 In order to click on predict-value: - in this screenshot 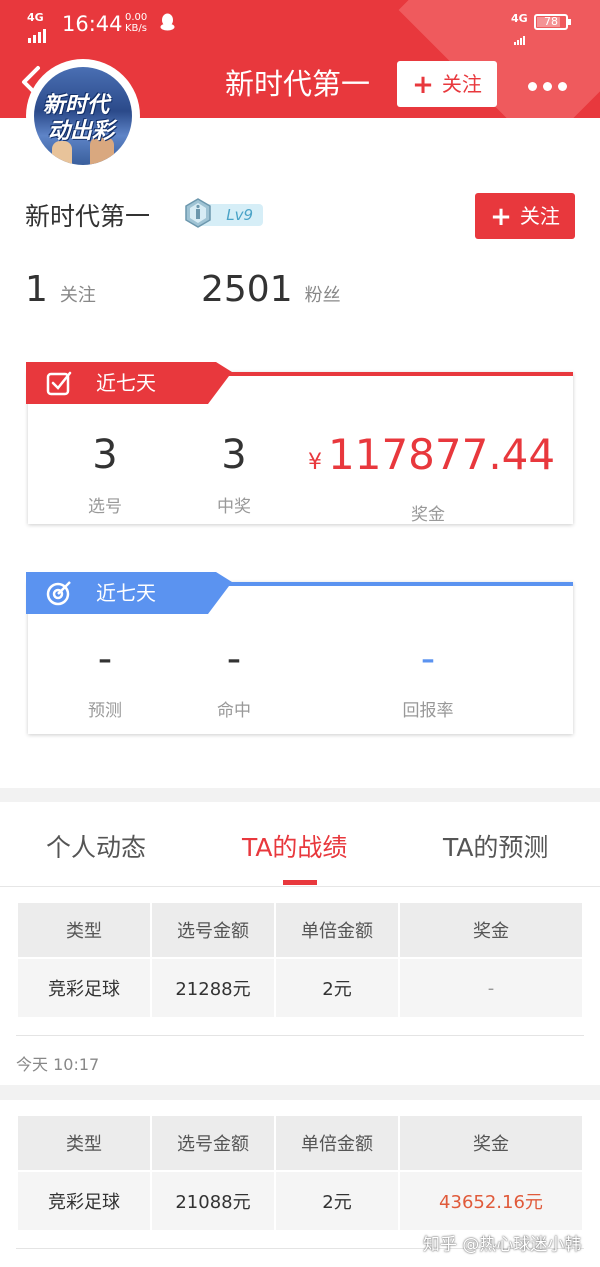, I will do `click(105, 659)`.